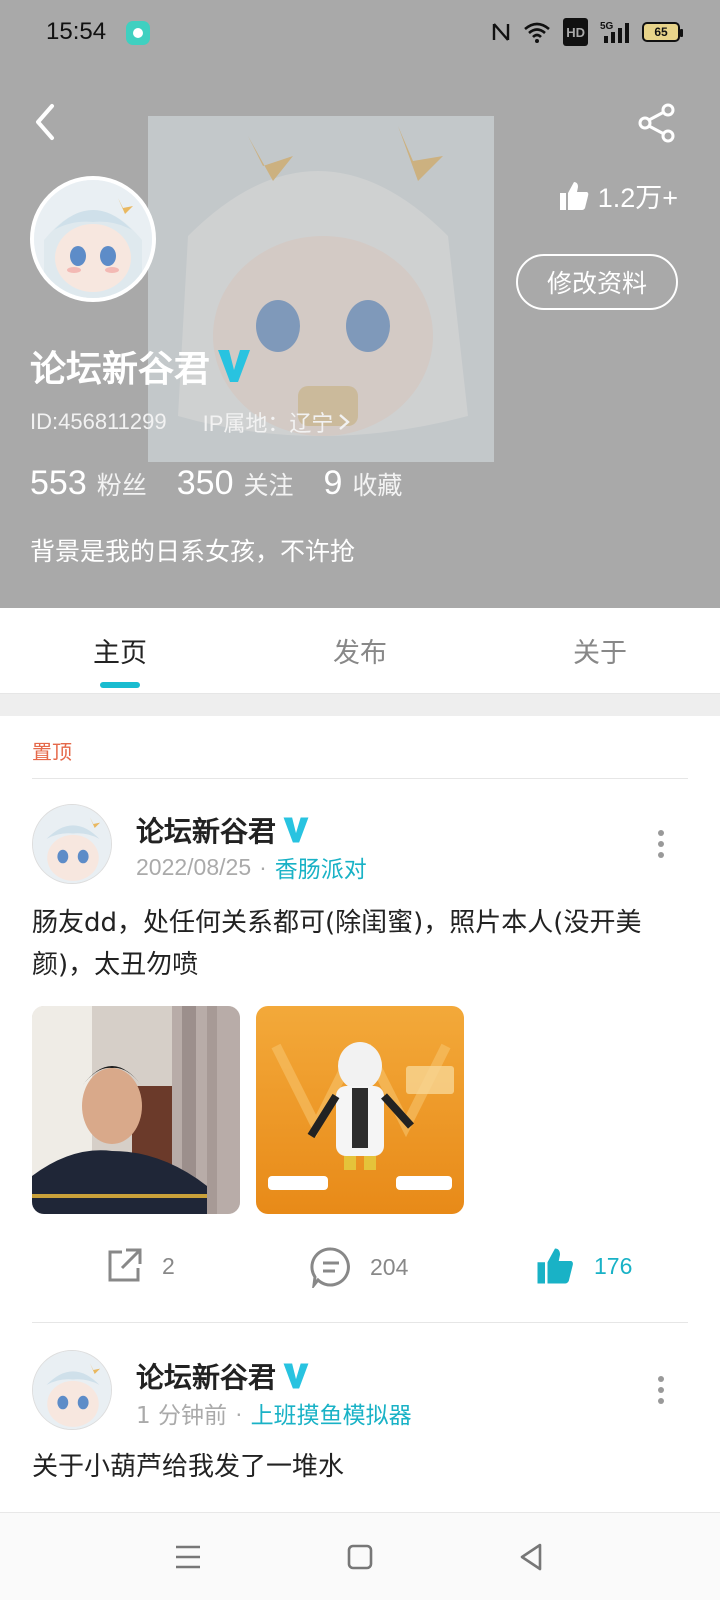 This screenshot has height=1600, width=720. What do you see at coordinates (331, 1413) in the screenshot?
I see `post-topic-link: 上班摸鱼模拟器` at bounding box center [331, 1413].